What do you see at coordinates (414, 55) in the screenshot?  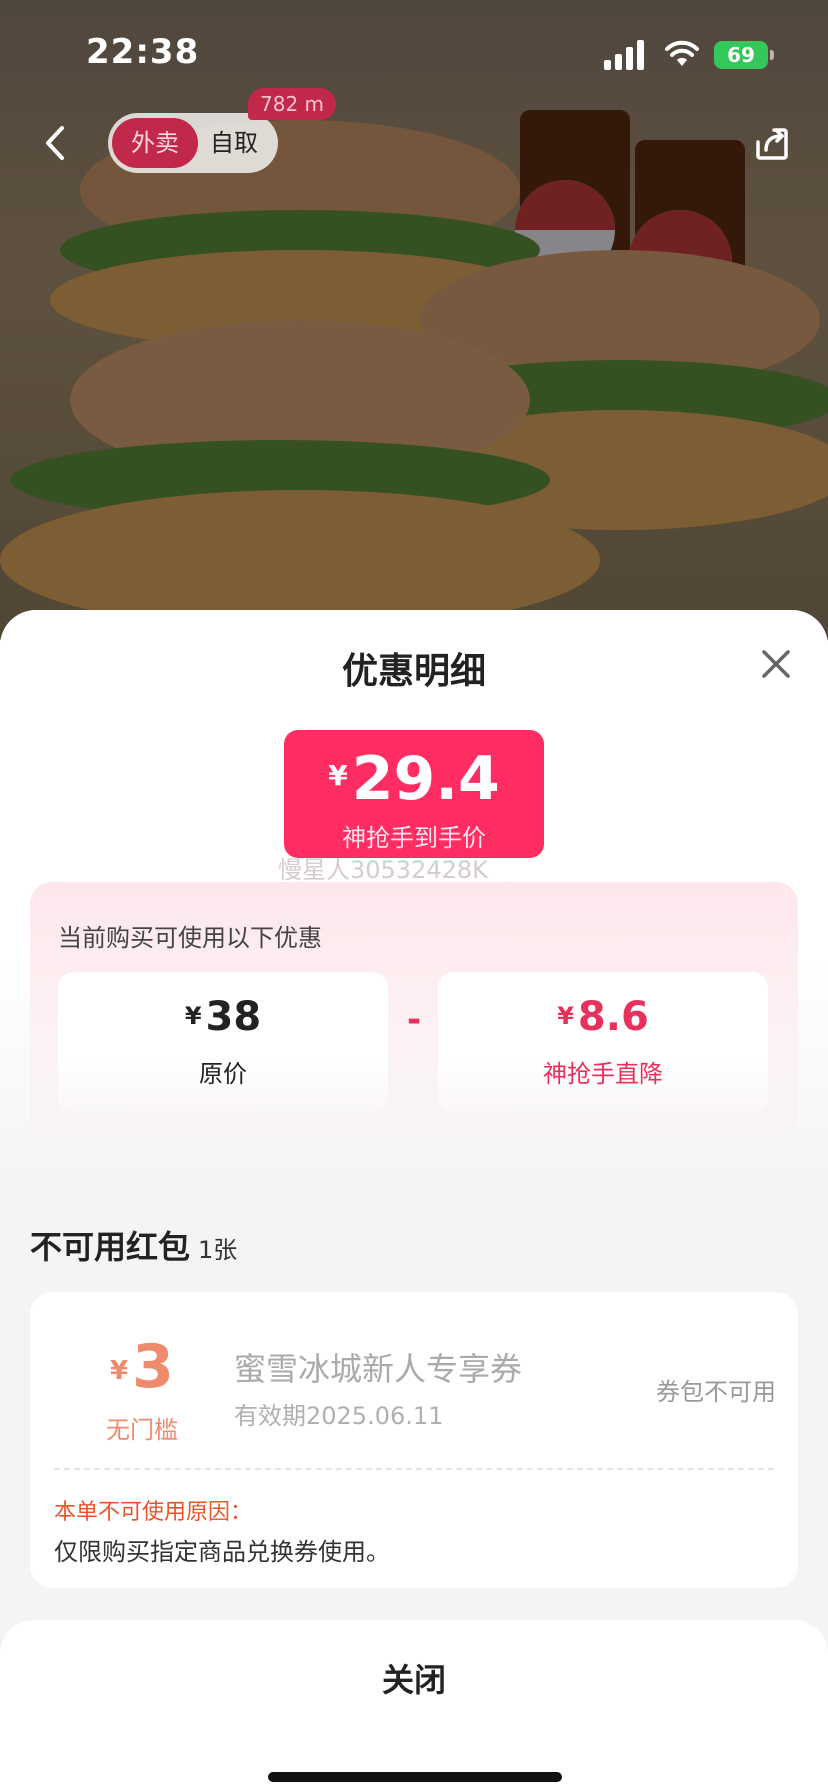 I see `status-bar: 22:38 69` at bounding box center [414, 55].